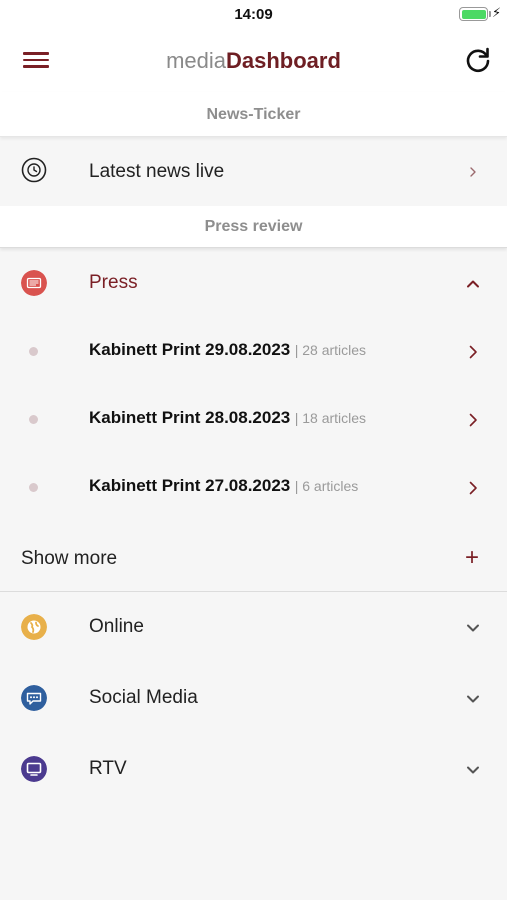 This screenshot has width=507, height=900. Describe the element at coordinates (143, 697) in the screenshot. I see `category-social-media-label: Social Media` at that location.